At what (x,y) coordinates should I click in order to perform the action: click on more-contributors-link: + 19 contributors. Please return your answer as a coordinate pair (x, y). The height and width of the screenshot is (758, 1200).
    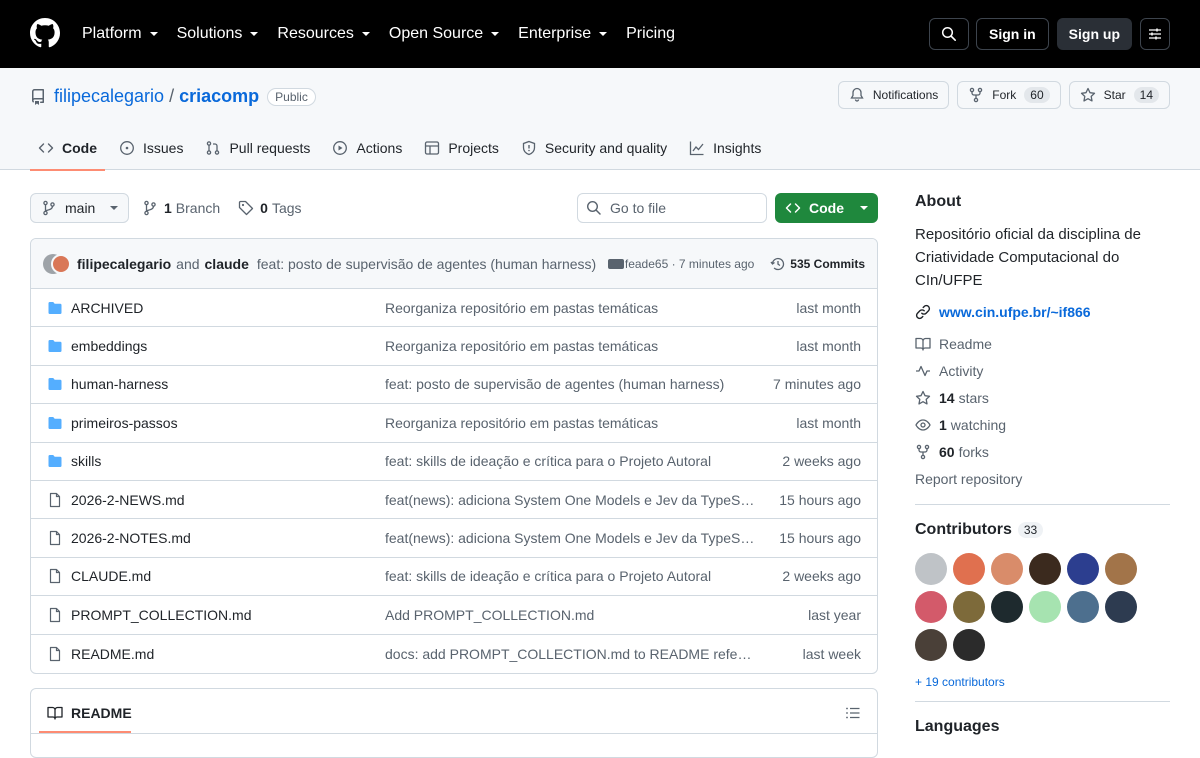
    Looking at the image, I should click on (1042, 682).